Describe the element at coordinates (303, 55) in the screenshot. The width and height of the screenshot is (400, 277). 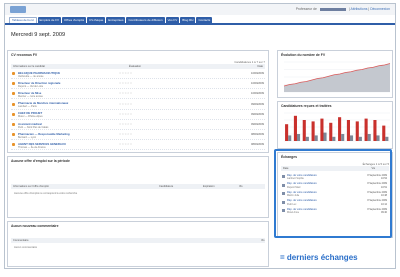
I see `chart-fv-title: Évolution du nombre de FV` at that location.